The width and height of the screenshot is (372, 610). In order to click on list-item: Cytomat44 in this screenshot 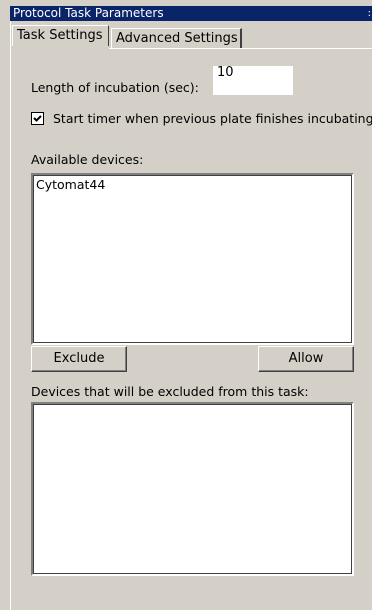, I will do `click(192, 183)`.